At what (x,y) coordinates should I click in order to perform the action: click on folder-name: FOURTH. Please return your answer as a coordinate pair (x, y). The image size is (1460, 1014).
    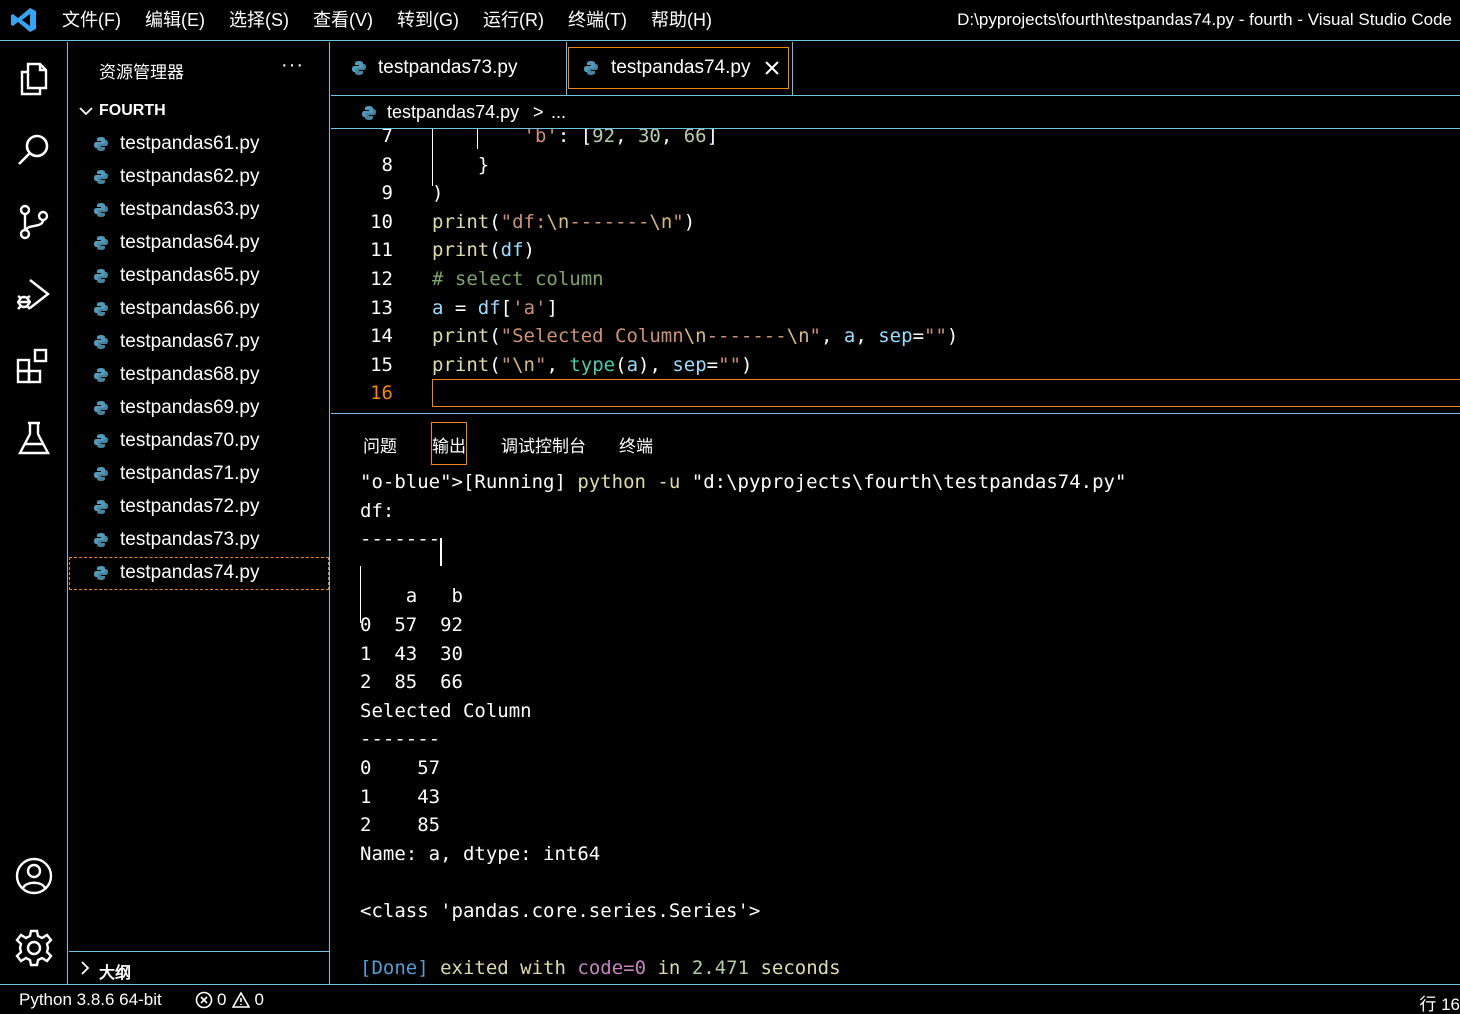
    Looking at the image, I should click on (132, 110).